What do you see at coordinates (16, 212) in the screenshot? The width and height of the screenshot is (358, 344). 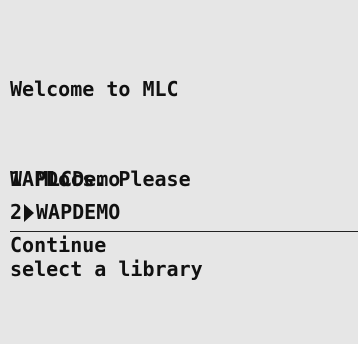 I see `library-option-number: 2` at bounding box center [16, 212].